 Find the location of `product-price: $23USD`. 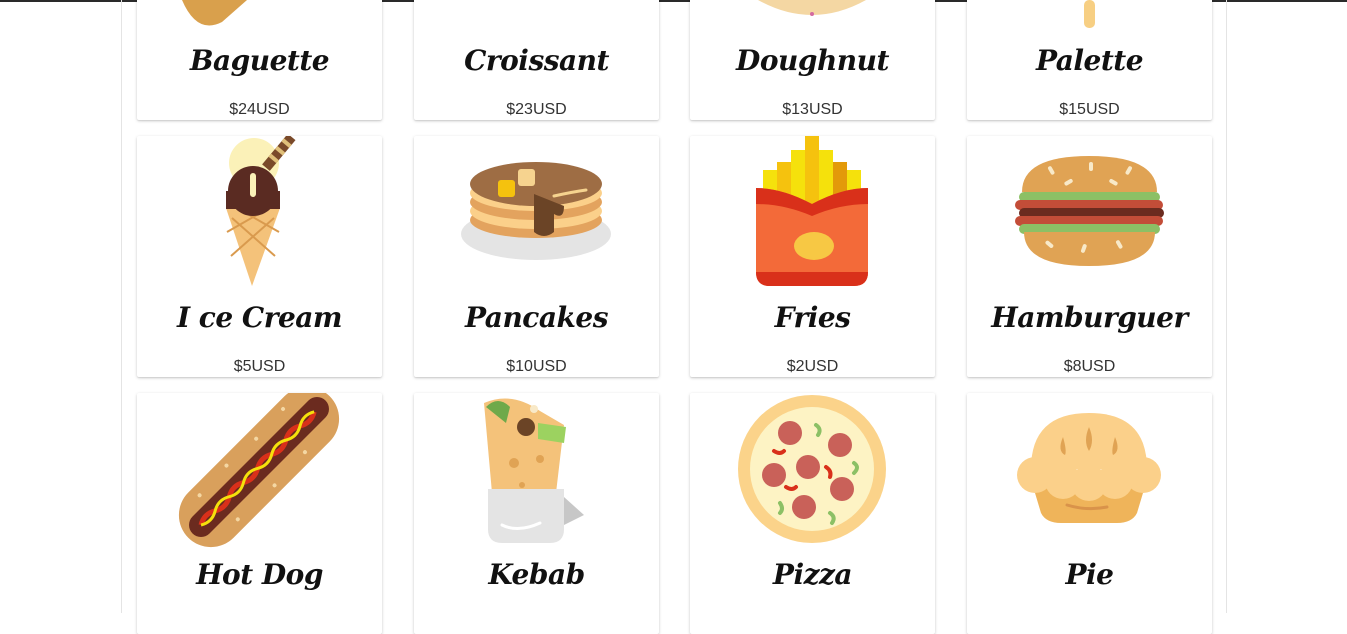

product-price: $23USD is located at coordinates (536, 109).